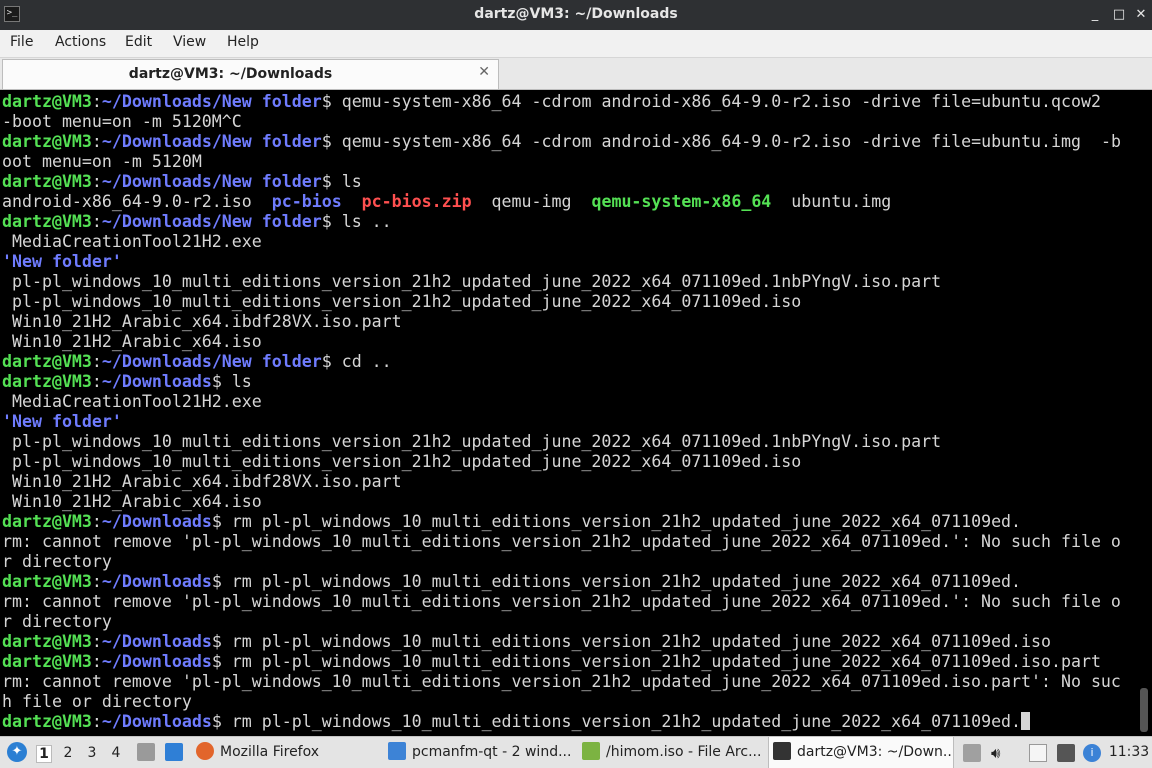  I want to click on terminal-text-plain: r directory, so click(57, 621).